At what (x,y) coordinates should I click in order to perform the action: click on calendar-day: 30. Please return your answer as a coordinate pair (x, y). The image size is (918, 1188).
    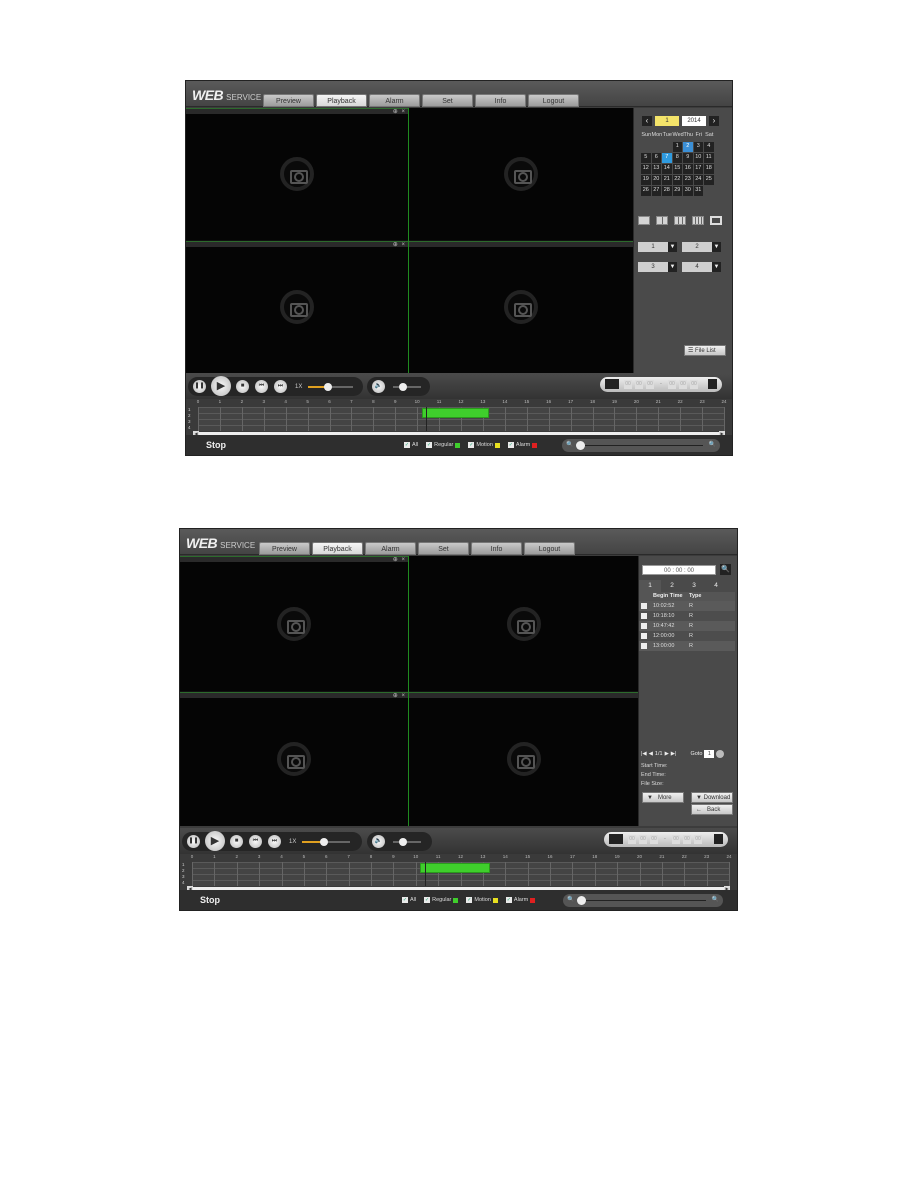
    Looking at the image, I should click on (688, 191).